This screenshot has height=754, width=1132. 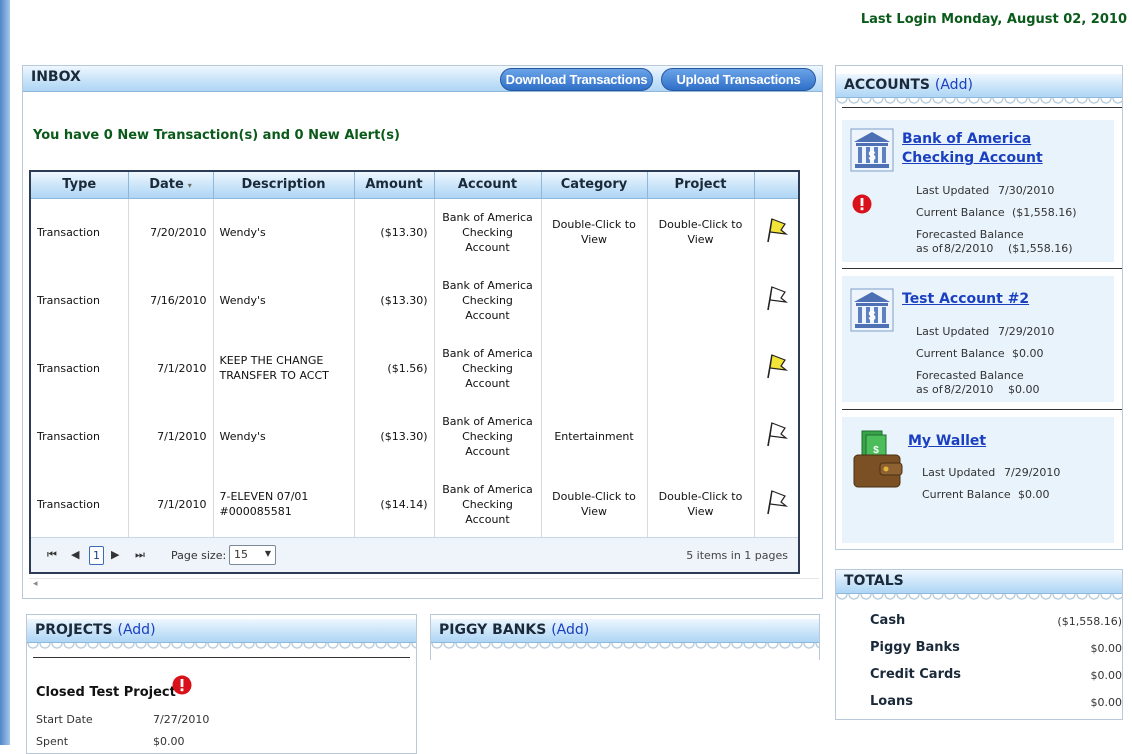 I want to click on column-header-amount: Amount, so click(x=394, y=185).